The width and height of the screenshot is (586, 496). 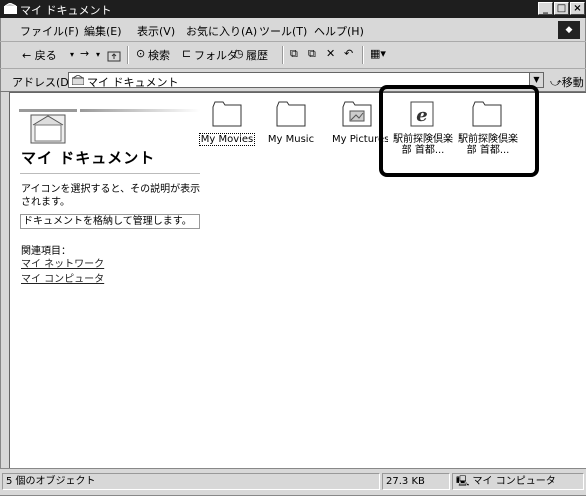 I want to click on back-dropdown-icon: ▾, so click(x=72, y=54).